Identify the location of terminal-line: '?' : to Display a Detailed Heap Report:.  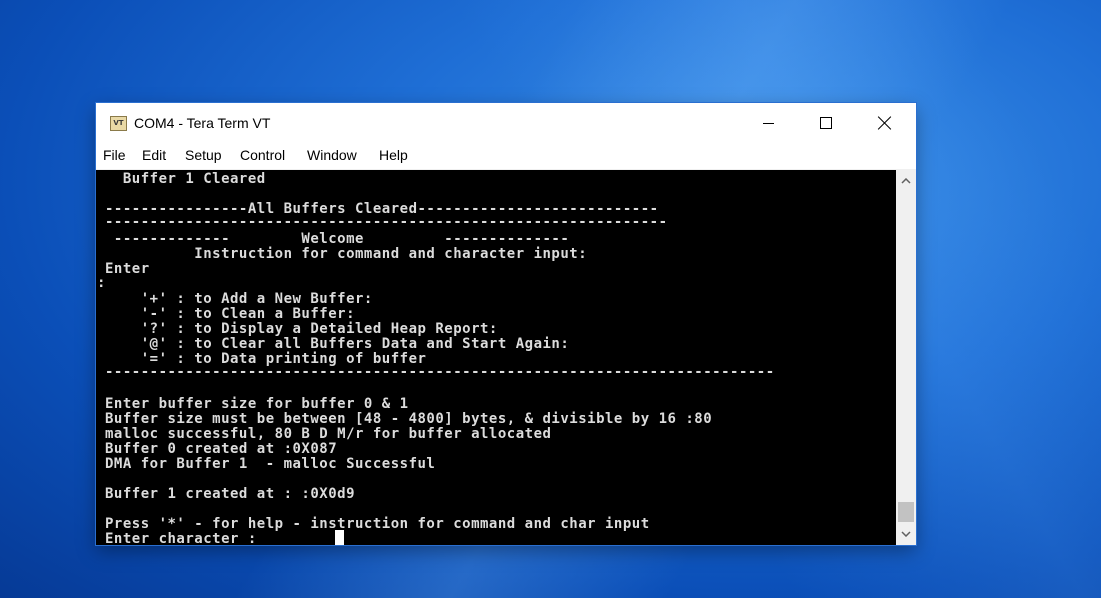
(301, 329).